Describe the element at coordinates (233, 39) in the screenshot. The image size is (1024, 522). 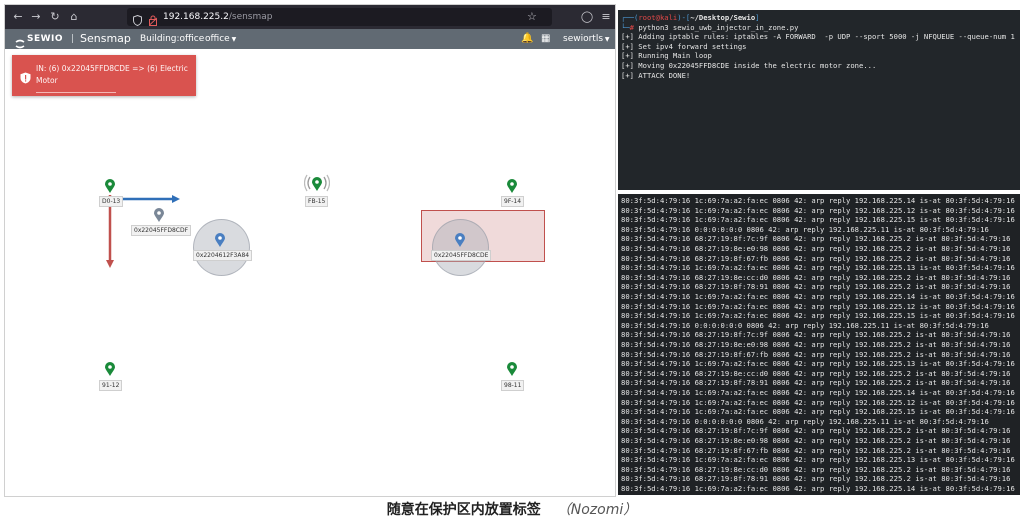
I see `caret-down-icon: ▼` at that location.